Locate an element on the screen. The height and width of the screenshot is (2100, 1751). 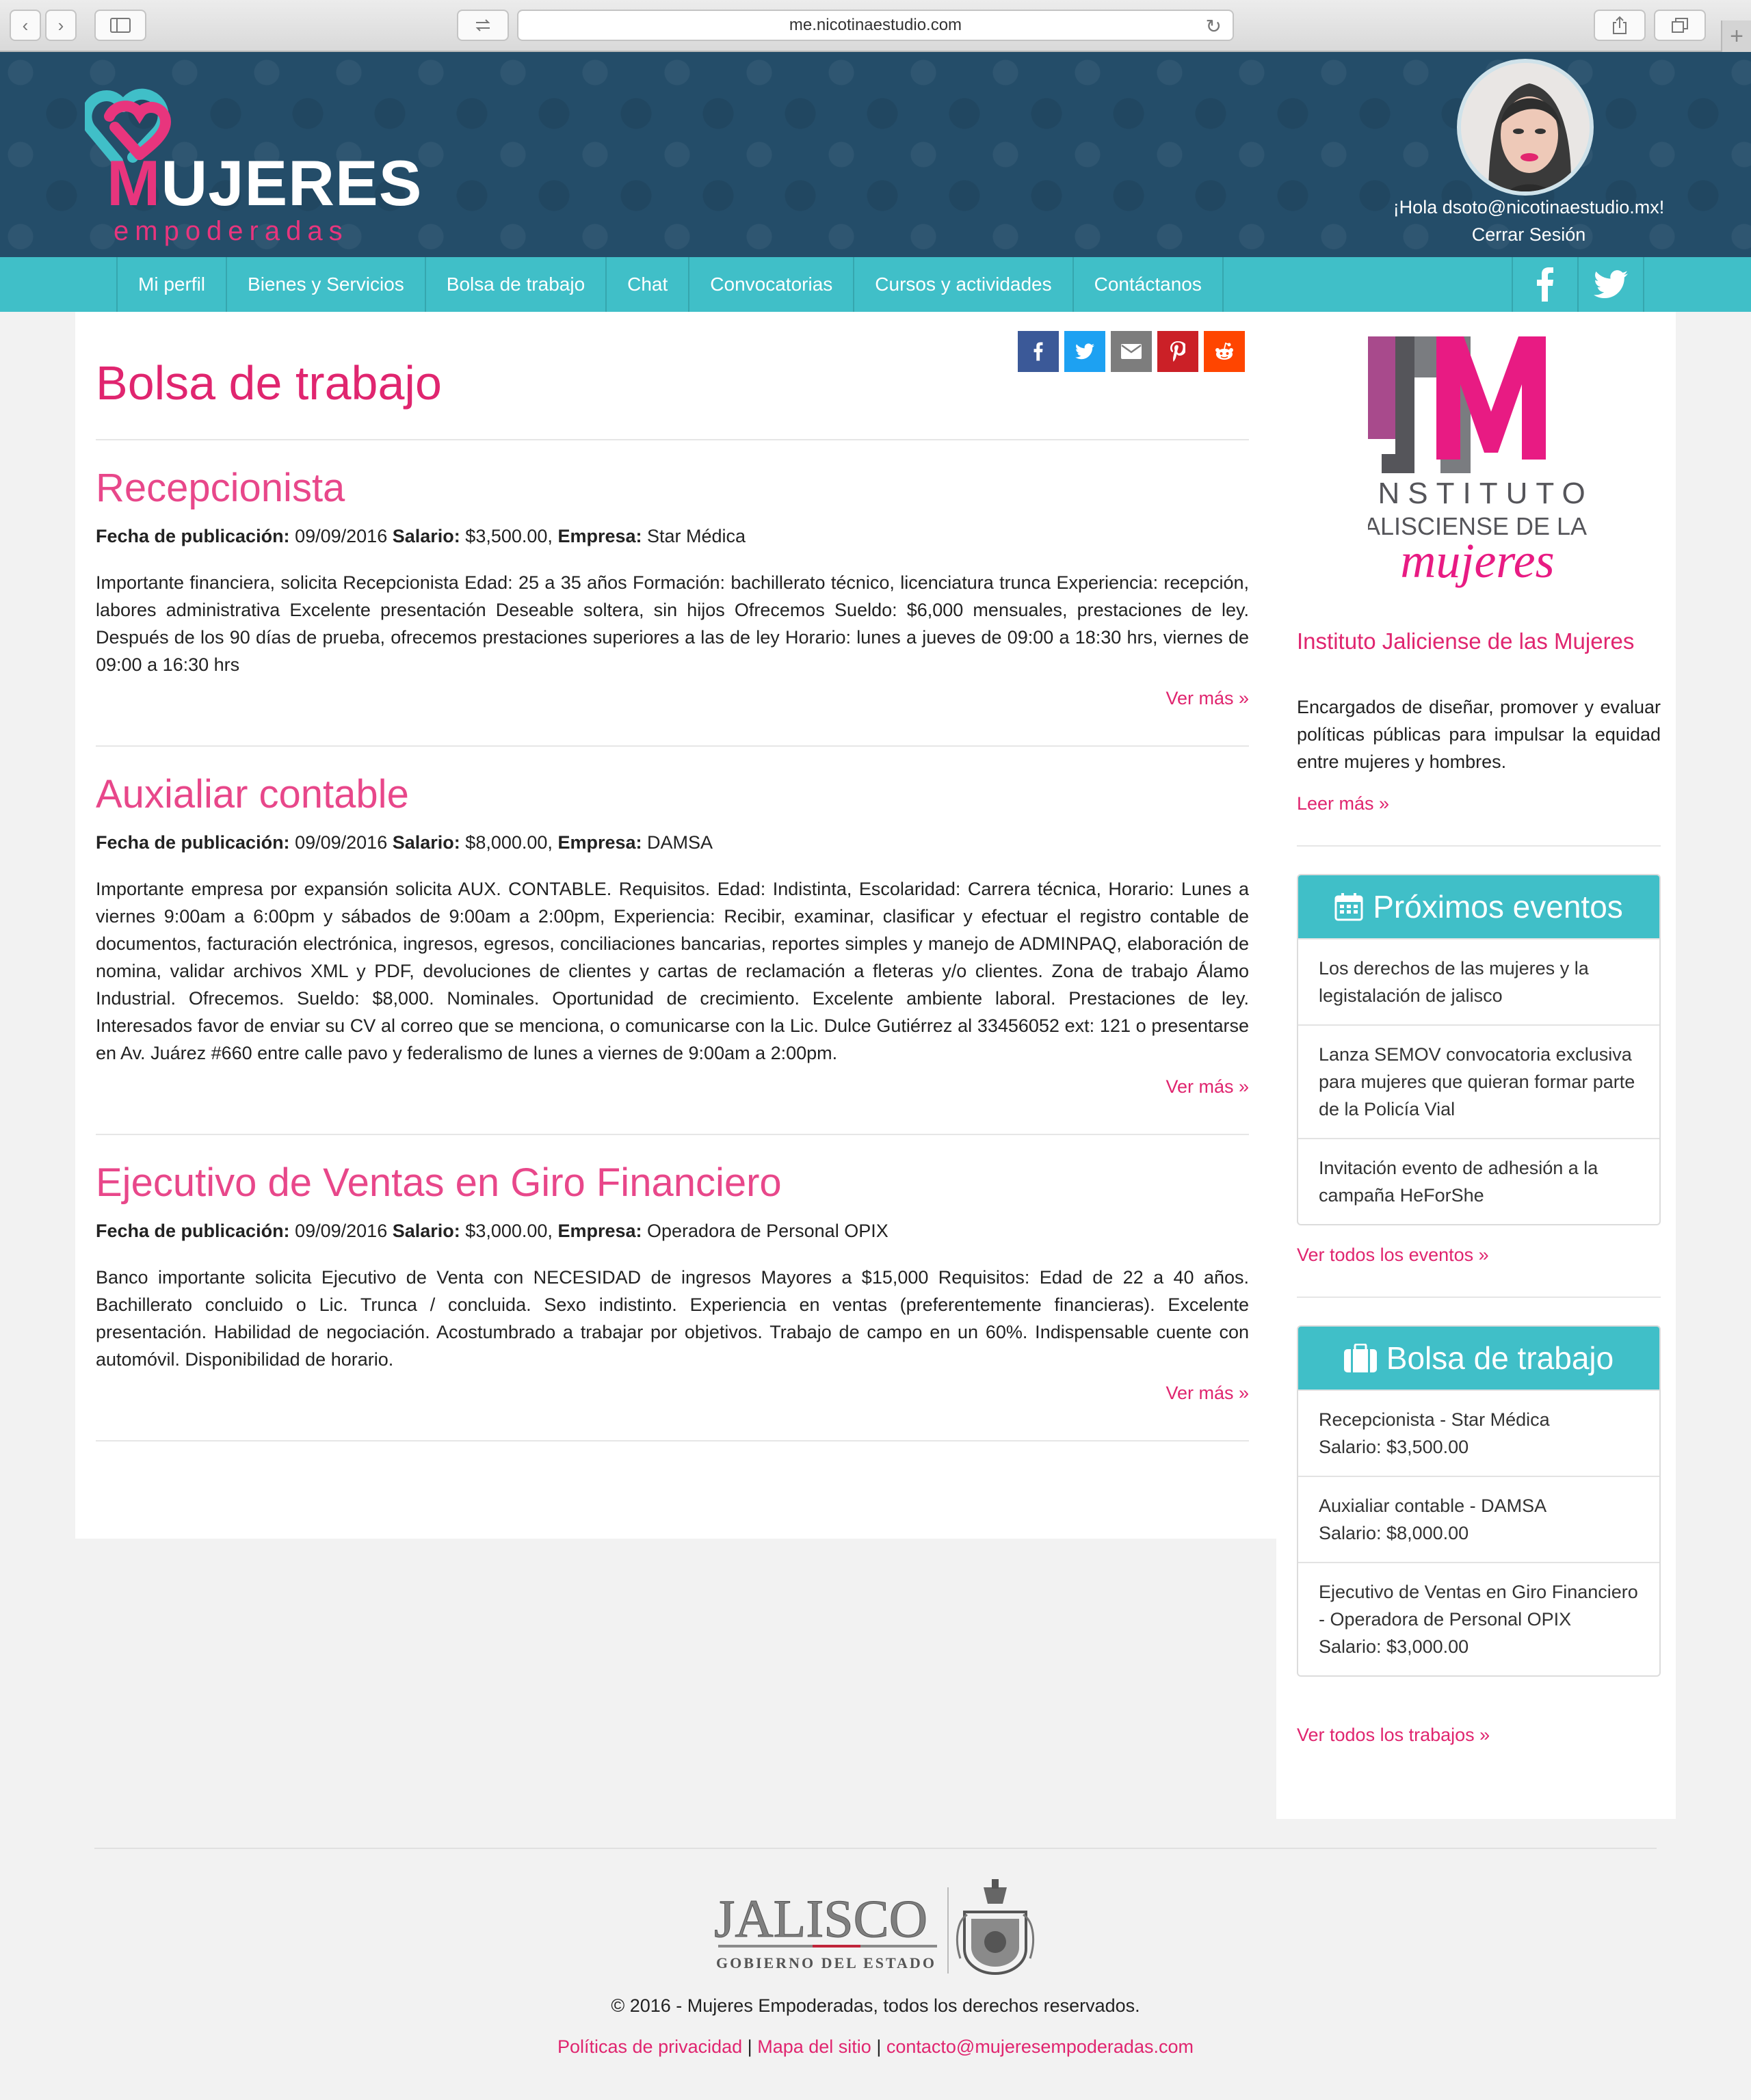
read-more-link: Leer más » is located at coordinates (1343, 803).